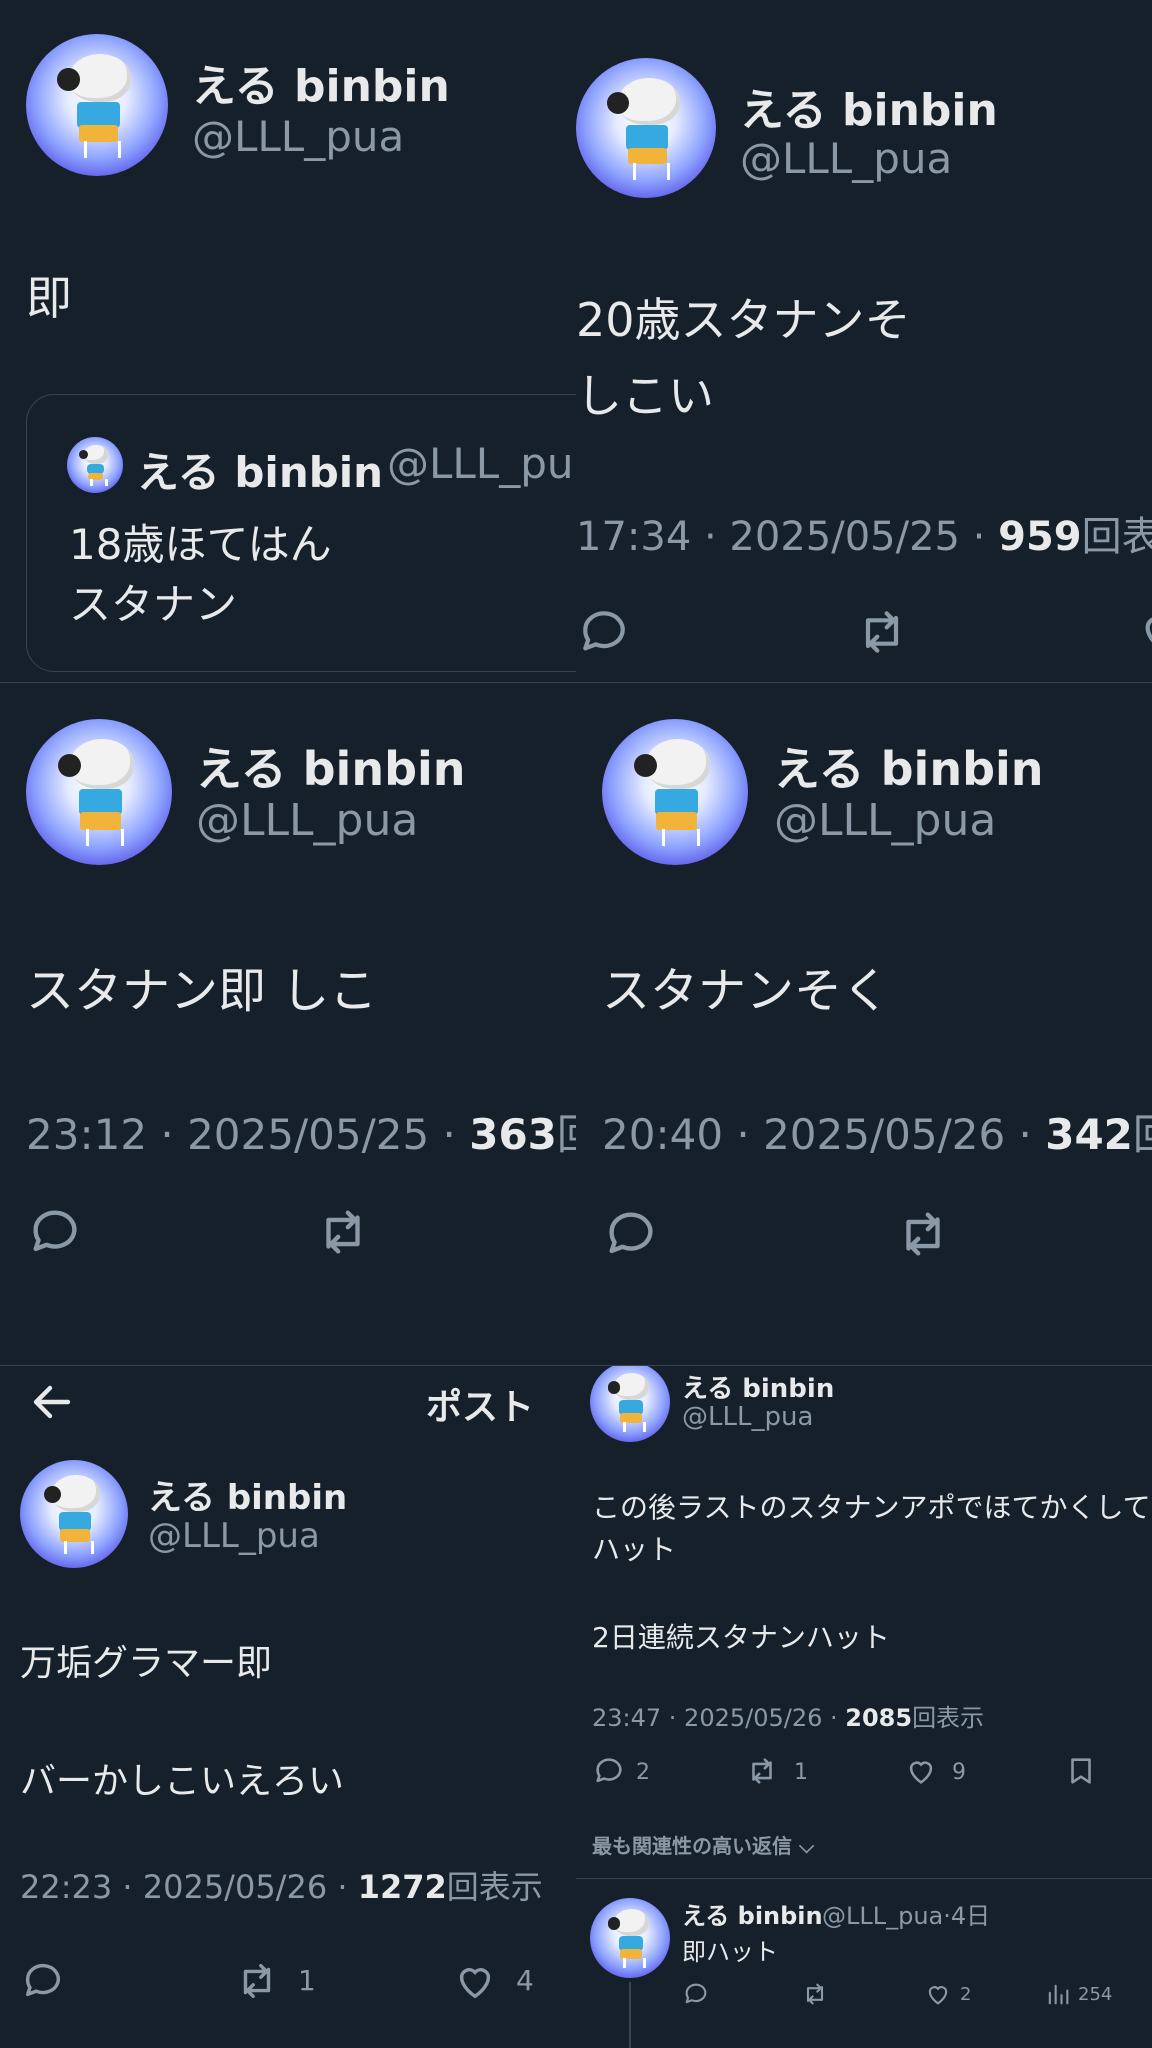 The height and width of the screenshot is (2048, 1152). I want to click on post-timestamp: 22:23 · 2025/05/26 ·, so click(189, 1887).